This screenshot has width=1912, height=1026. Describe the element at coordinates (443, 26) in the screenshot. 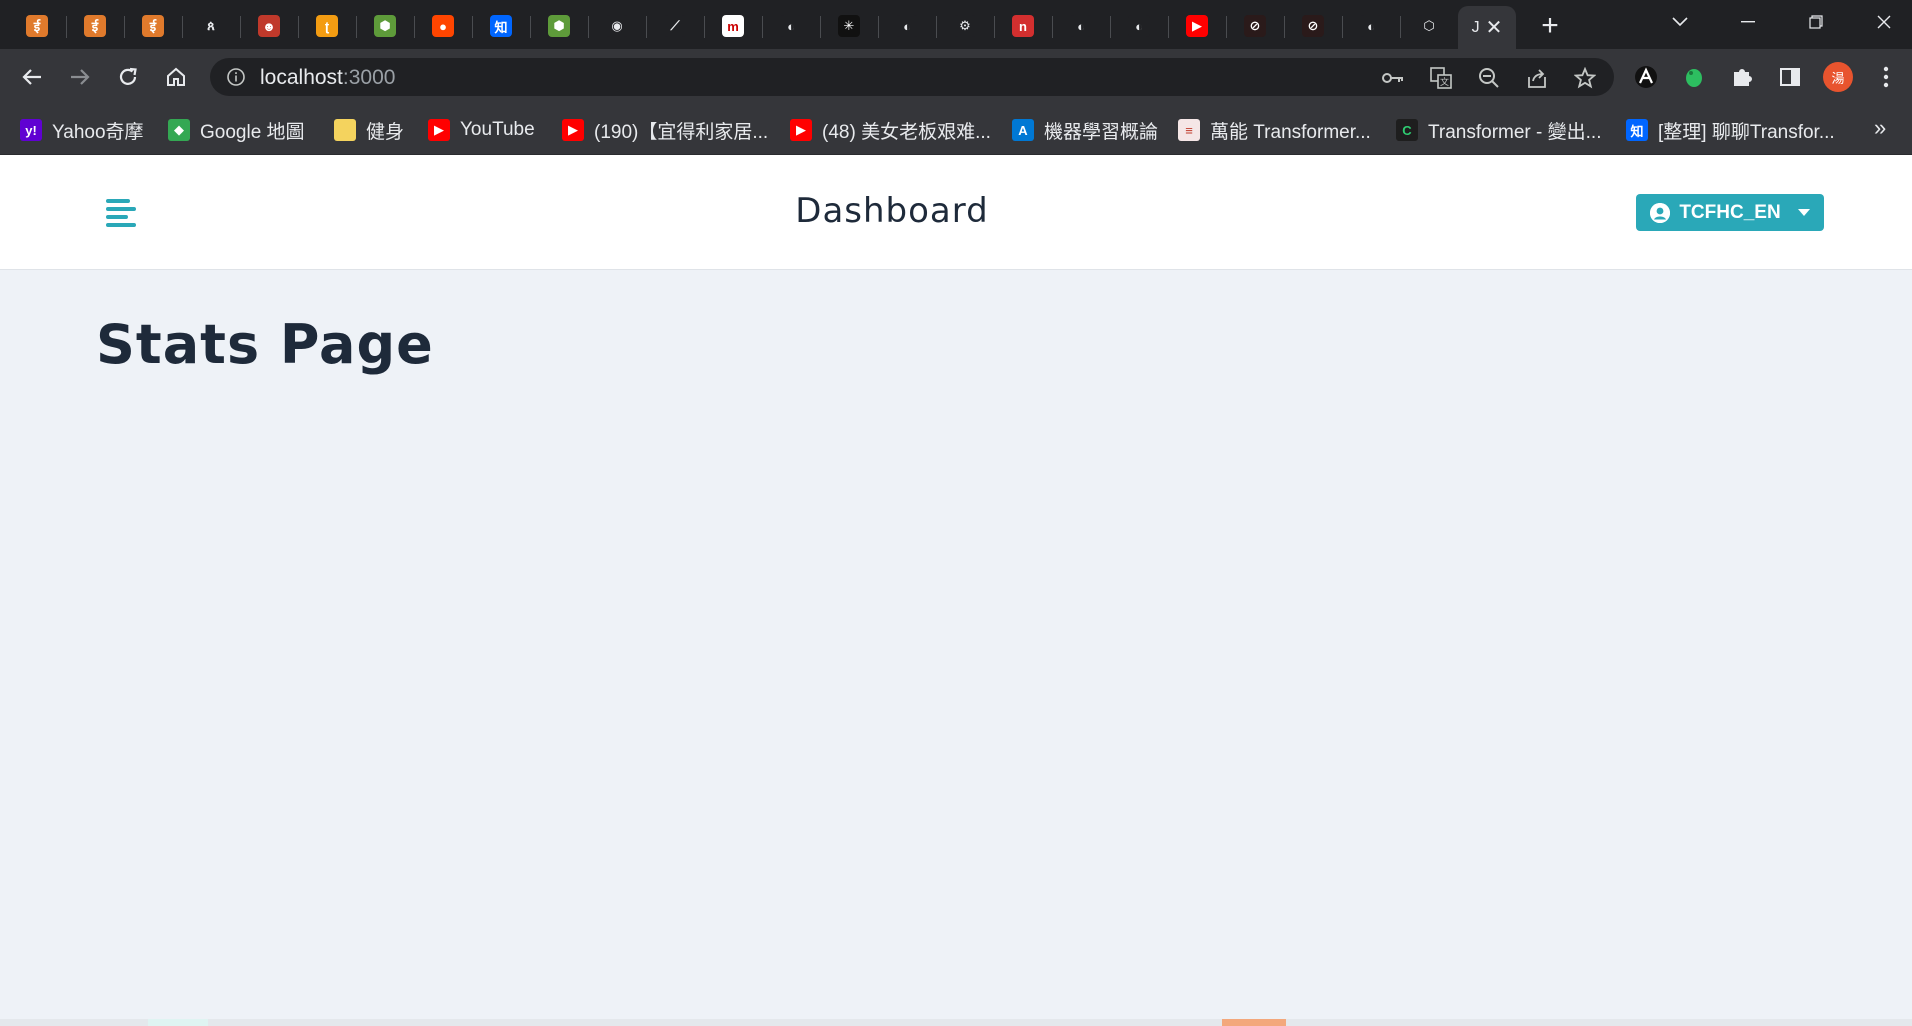

I see `browser-tab: ●` at that location.